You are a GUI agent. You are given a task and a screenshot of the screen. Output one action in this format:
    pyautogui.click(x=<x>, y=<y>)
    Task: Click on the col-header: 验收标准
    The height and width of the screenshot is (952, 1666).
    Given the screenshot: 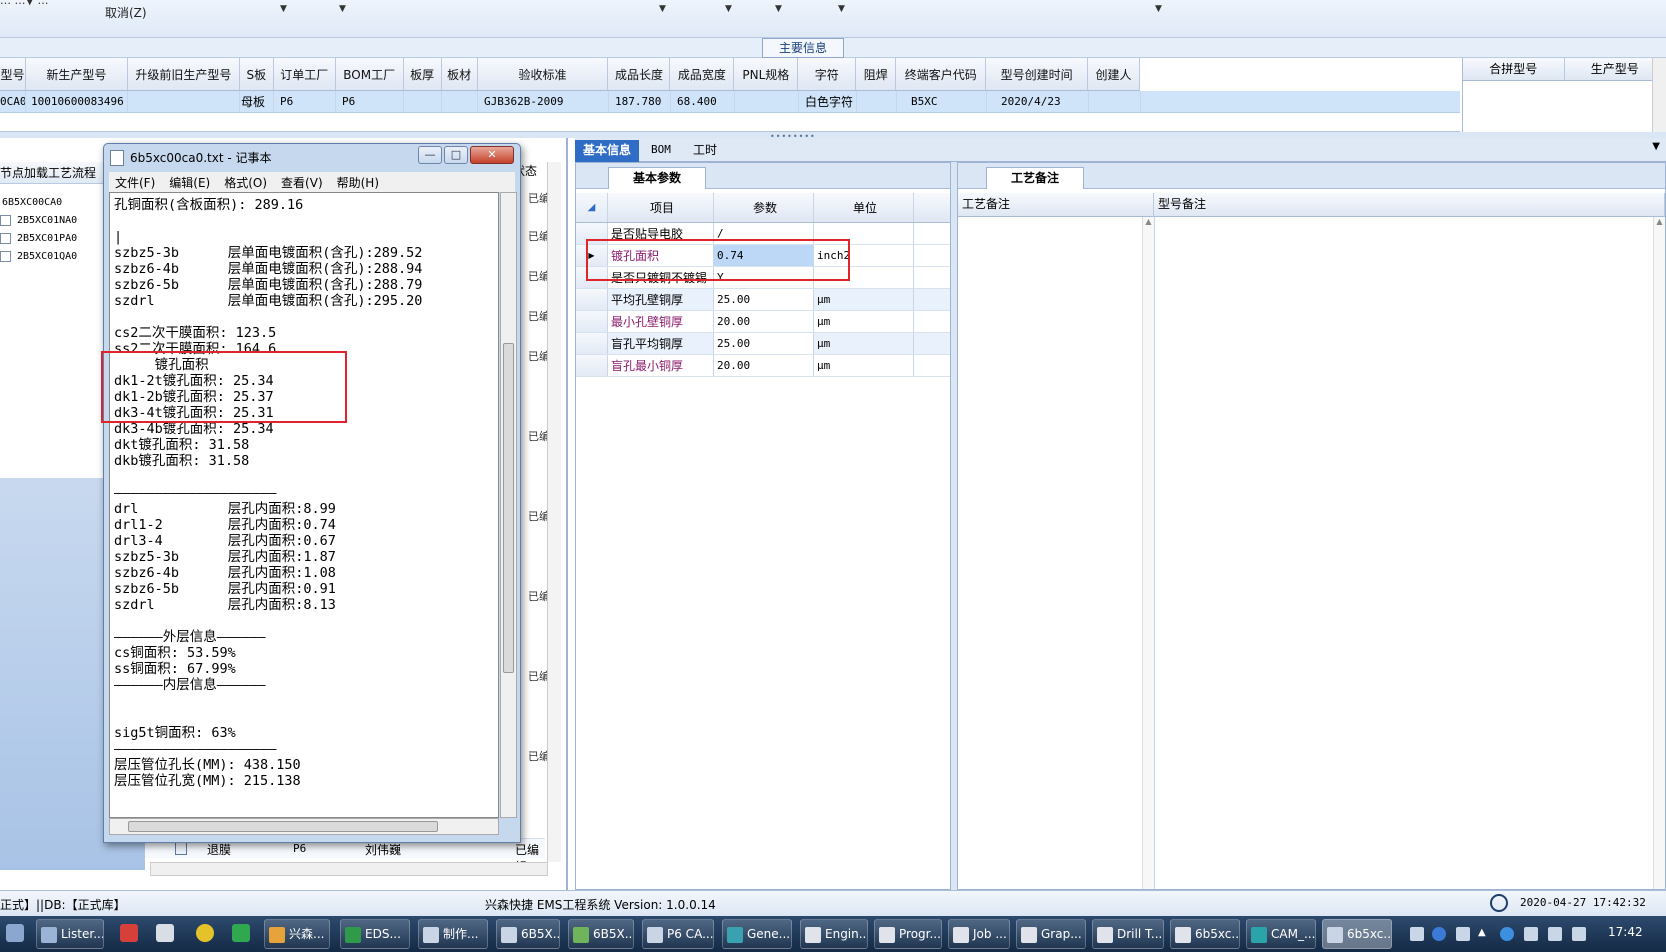 What is the action you would take?
    pyautogui.click(x=543, y=74)
    